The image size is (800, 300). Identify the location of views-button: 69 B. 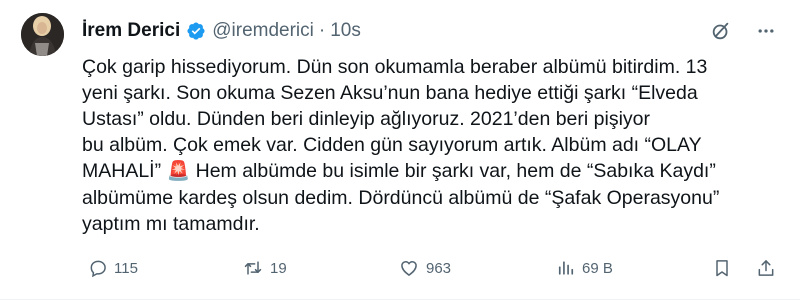
(584, 268).